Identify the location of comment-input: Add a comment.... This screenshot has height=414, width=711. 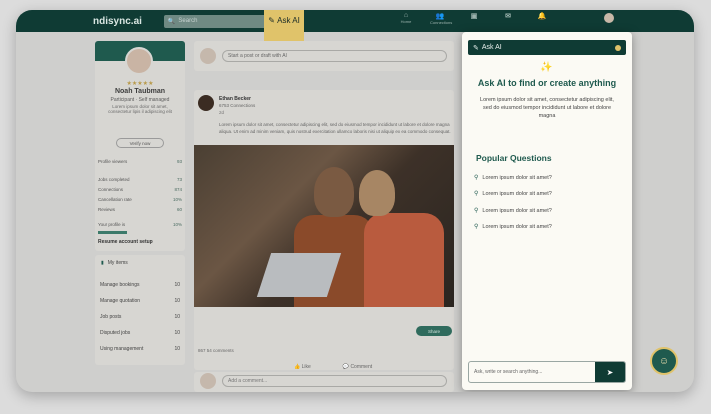
(334, 381).